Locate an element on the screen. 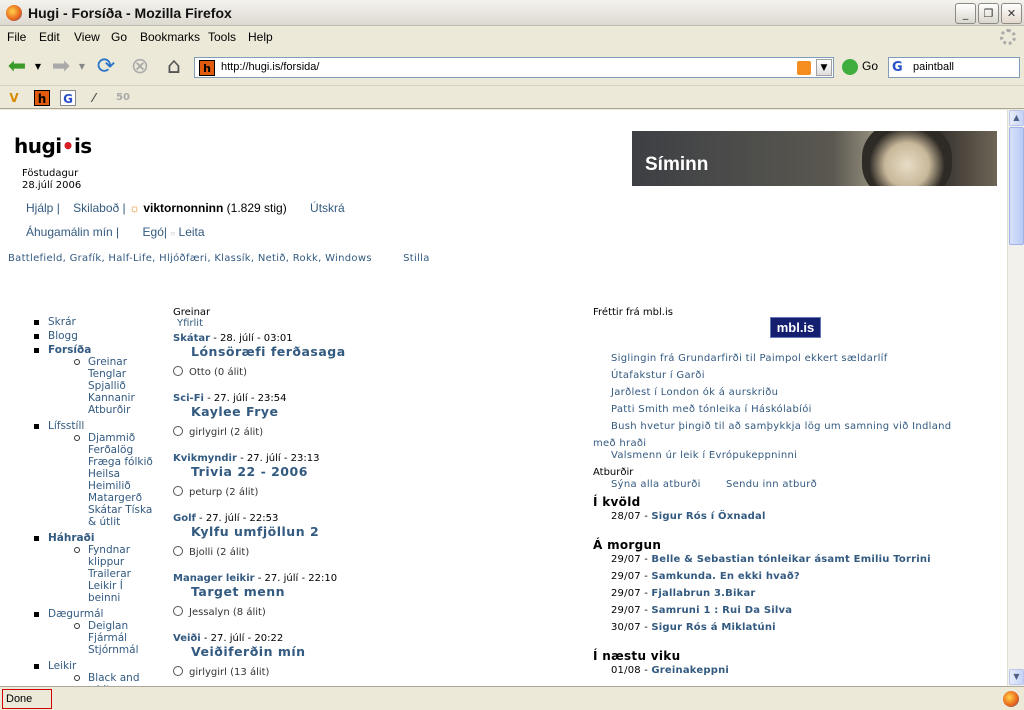 The image size is (1024, 710). reload-icon: ⟳ is located at coordinates (106, 67).